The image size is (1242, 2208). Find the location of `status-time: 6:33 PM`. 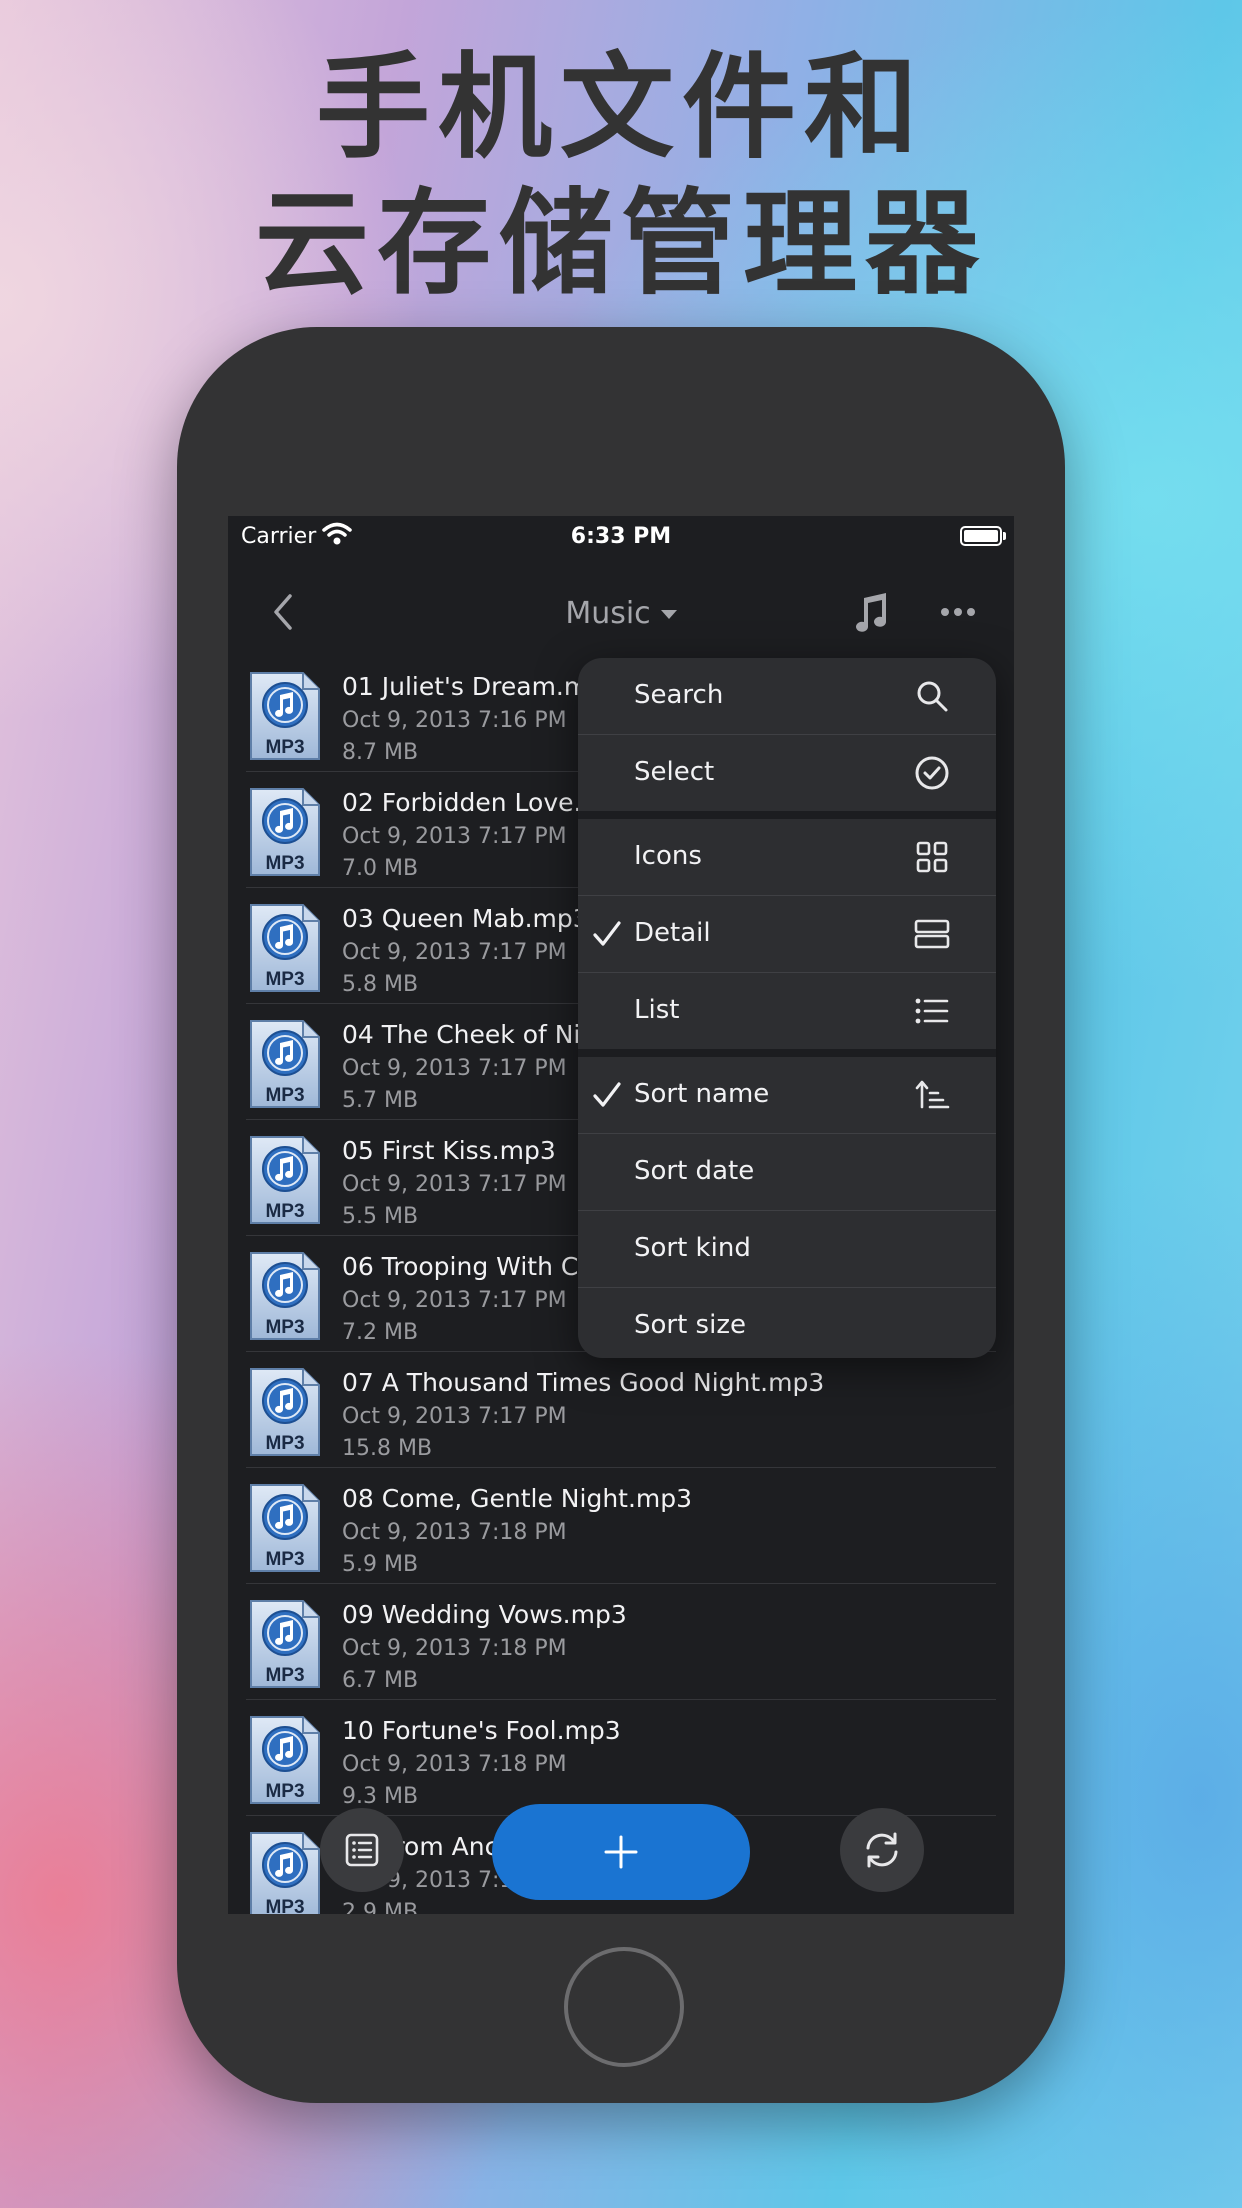

status-time: 6:33 PM is located at coordinates (621, 536).